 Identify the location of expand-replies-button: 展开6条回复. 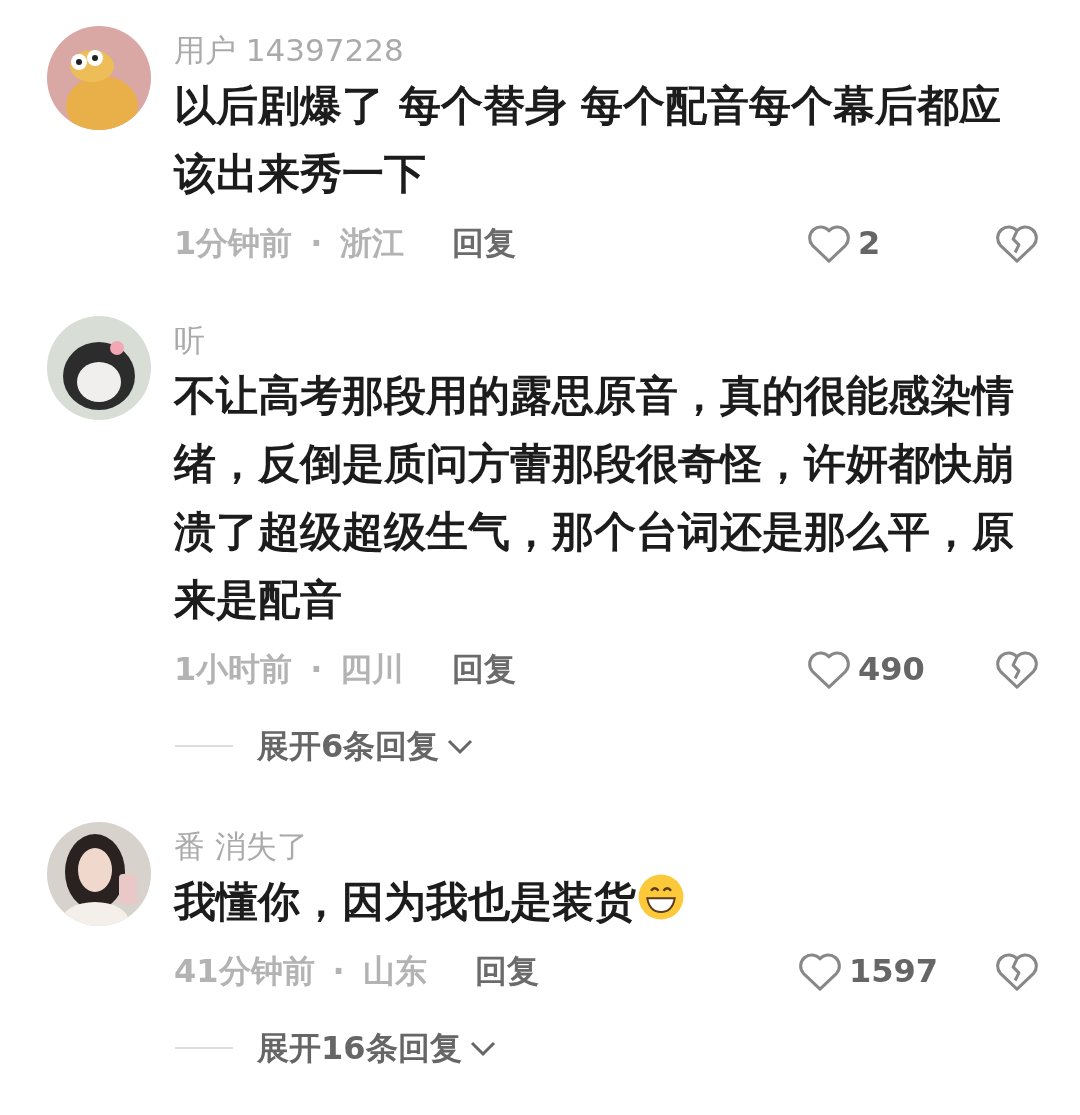
(366, 746).